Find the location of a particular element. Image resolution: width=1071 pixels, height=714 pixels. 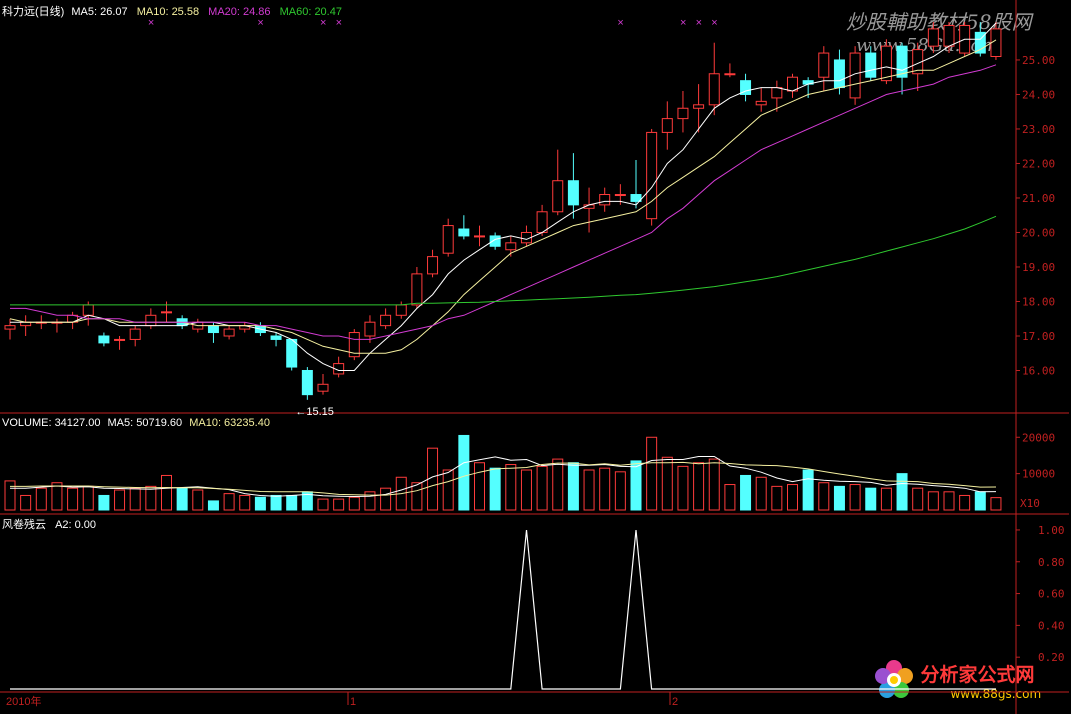

volume-tick-label: 20000 is located at coordinates (1038, 437).